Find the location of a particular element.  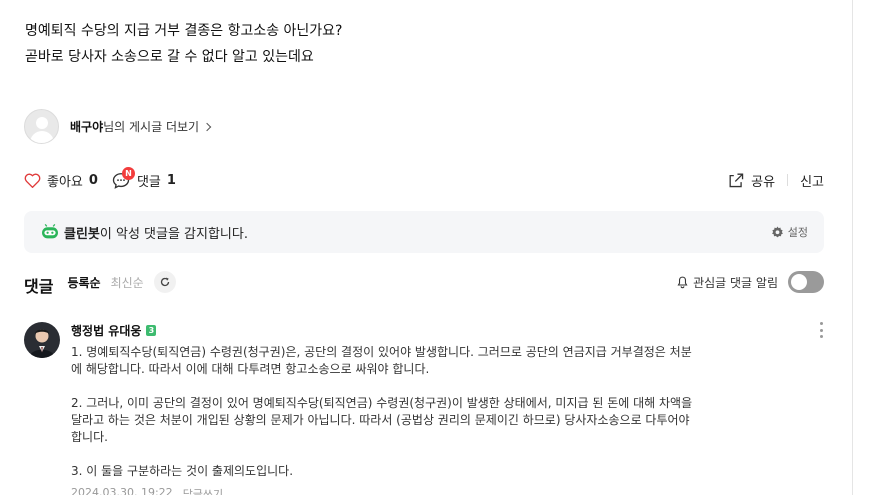

author-link-text: 배구야 님의 게시글 더보기 is located at coordinates (141, 126).